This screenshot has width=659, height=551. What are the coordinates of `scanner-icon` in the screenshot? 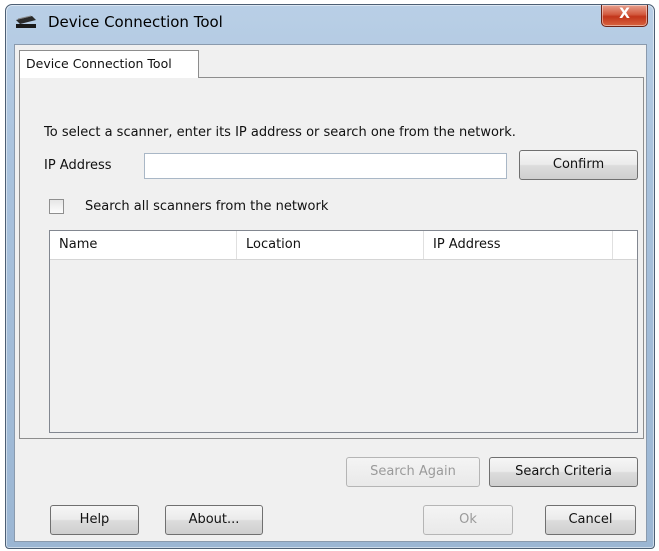 It's located at (26, 21).